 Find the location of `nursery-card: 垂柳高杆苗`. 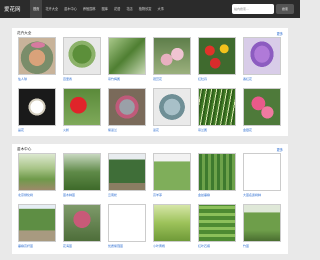

nursery-card: 垂柳高杆苗 is located at coordinates (37, 227).